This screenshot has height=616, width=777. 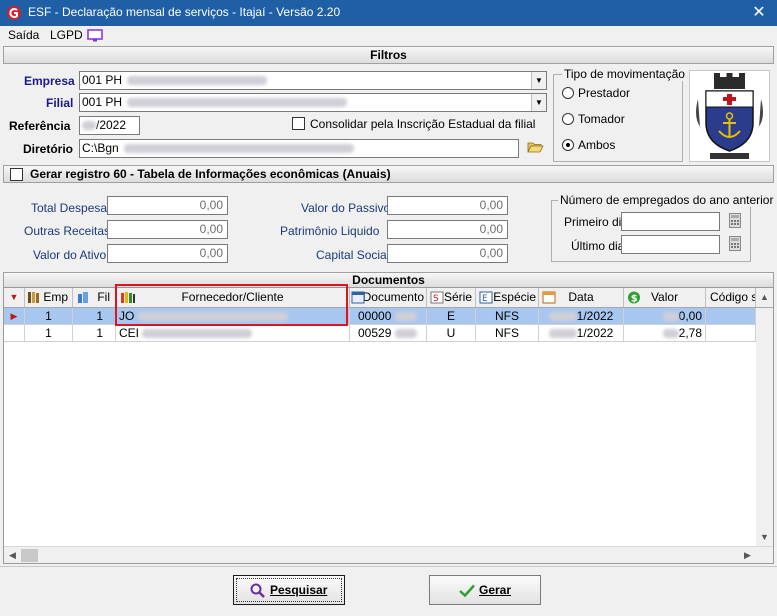 I want to click on search-icon, so click(x=257, y=590).